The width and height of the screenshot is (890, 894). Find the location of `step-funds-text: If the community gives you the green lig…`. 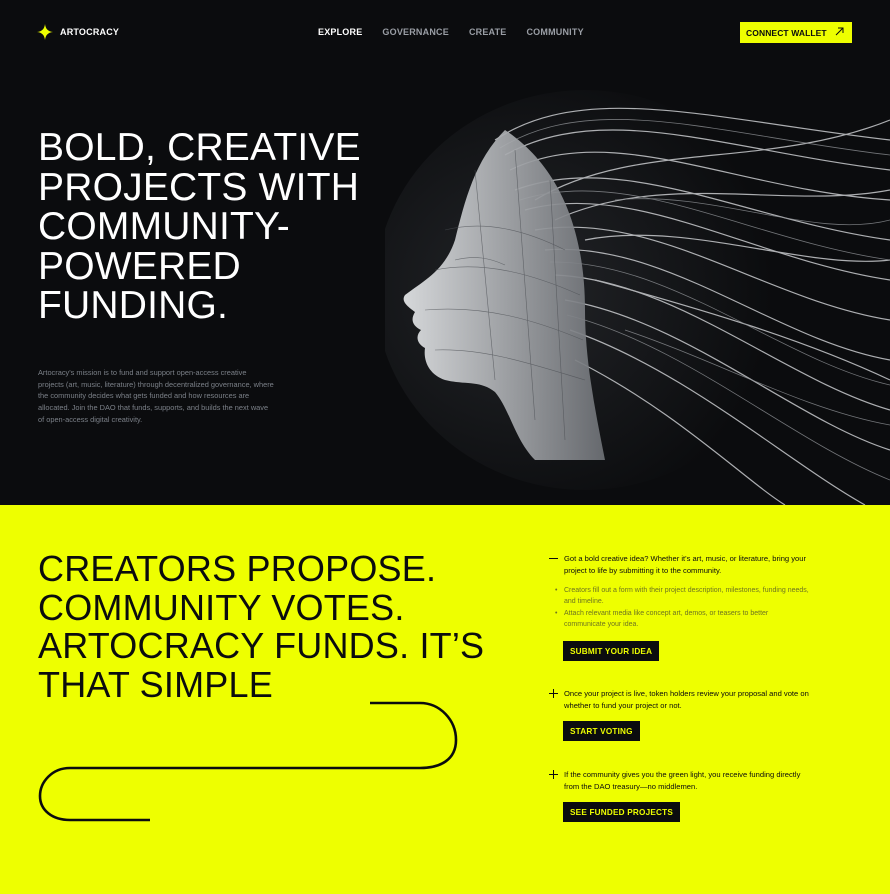

step-funds-text: If the community gives you the green lig… is located at coordinates (679, 781).